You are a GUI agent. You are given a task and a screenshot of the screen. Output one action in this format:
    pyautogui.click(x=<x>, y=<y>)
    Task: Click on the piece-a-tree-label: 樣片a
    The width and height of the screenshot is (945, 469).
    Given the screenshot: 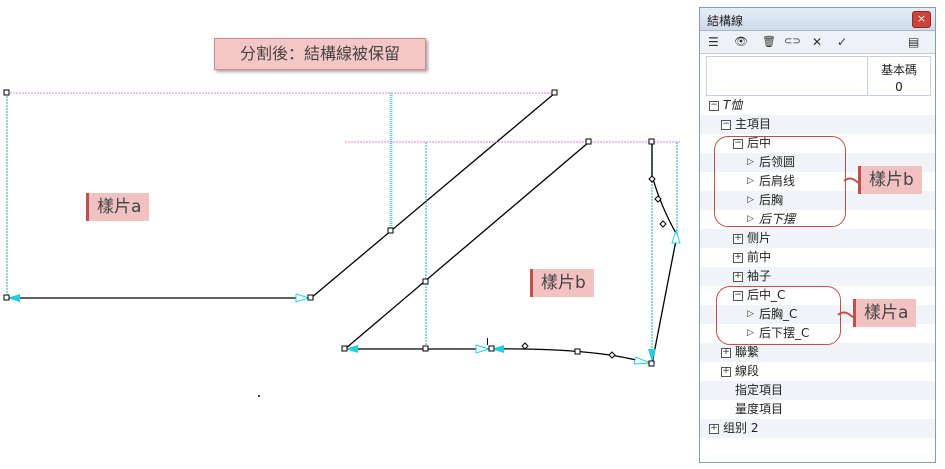 What is the action you would take?
    pyautogui.click(x=885, y=313)
    